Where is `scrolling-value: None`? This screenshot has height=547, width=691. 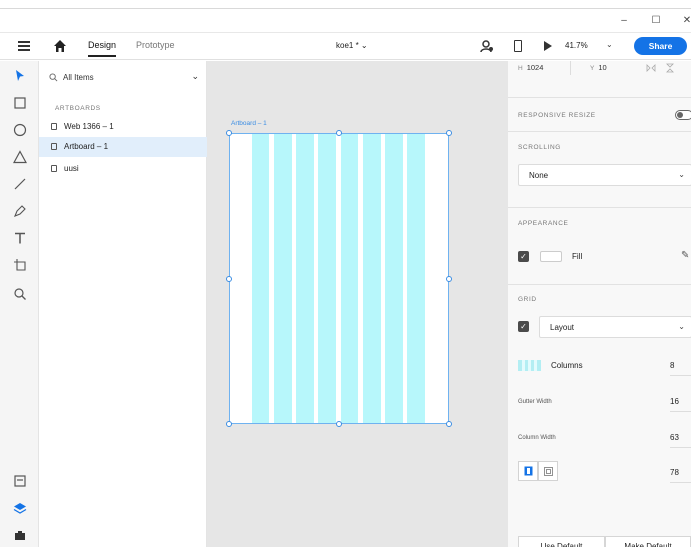 scrolling-value: None is located at coordinates (539, 175).